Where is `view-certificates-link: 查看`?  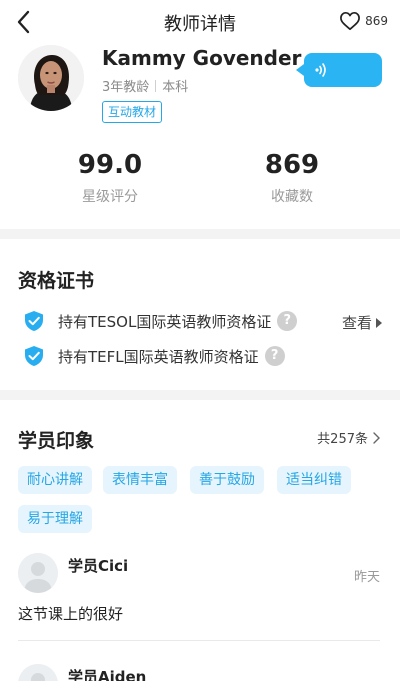
view-certificates-link: 查看 is located at coordinates (362, 322).